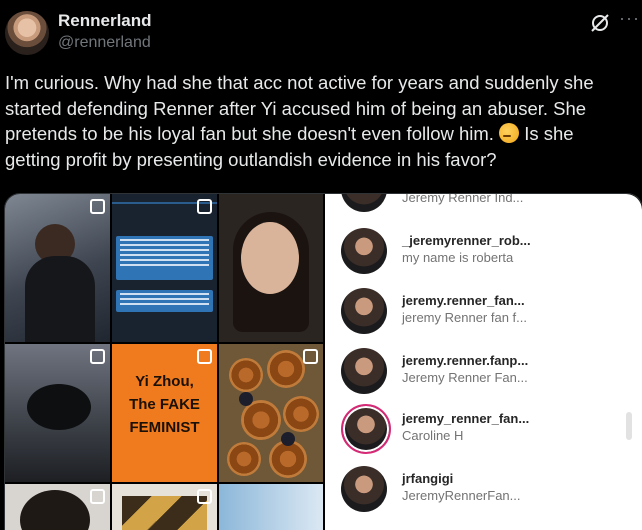  I want to click on tweet-header: Rennerland @rennerland ···, so click(321, 33).